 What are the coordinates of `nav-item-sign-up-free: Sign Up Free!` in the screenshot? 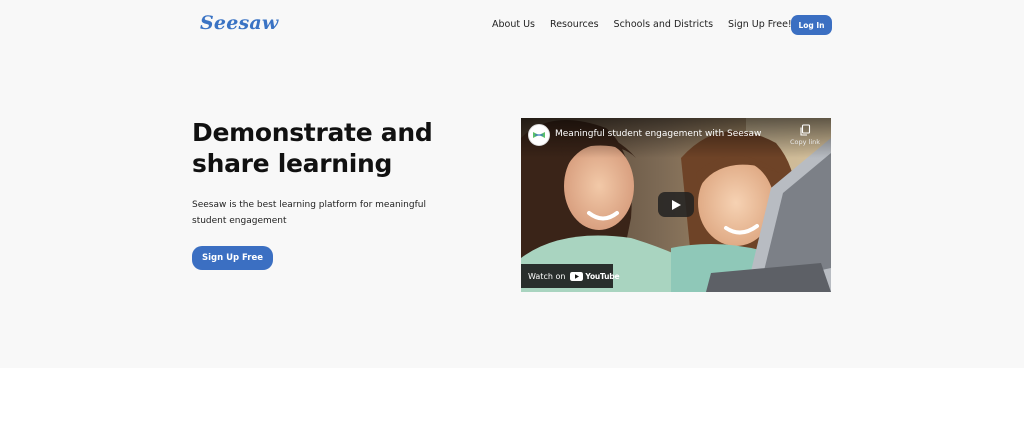 It's located at (760, 24).